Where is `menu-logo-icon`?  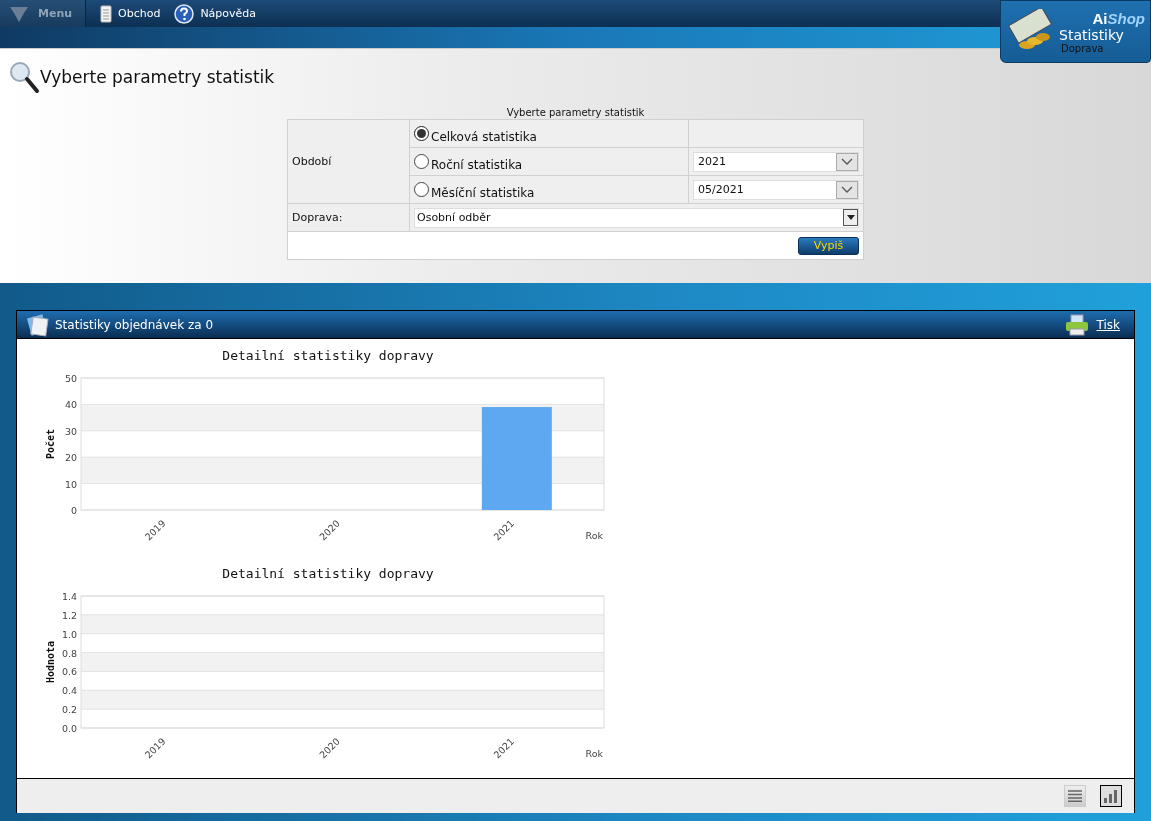
menu-logo-icon is located at coordinates (19, 13).